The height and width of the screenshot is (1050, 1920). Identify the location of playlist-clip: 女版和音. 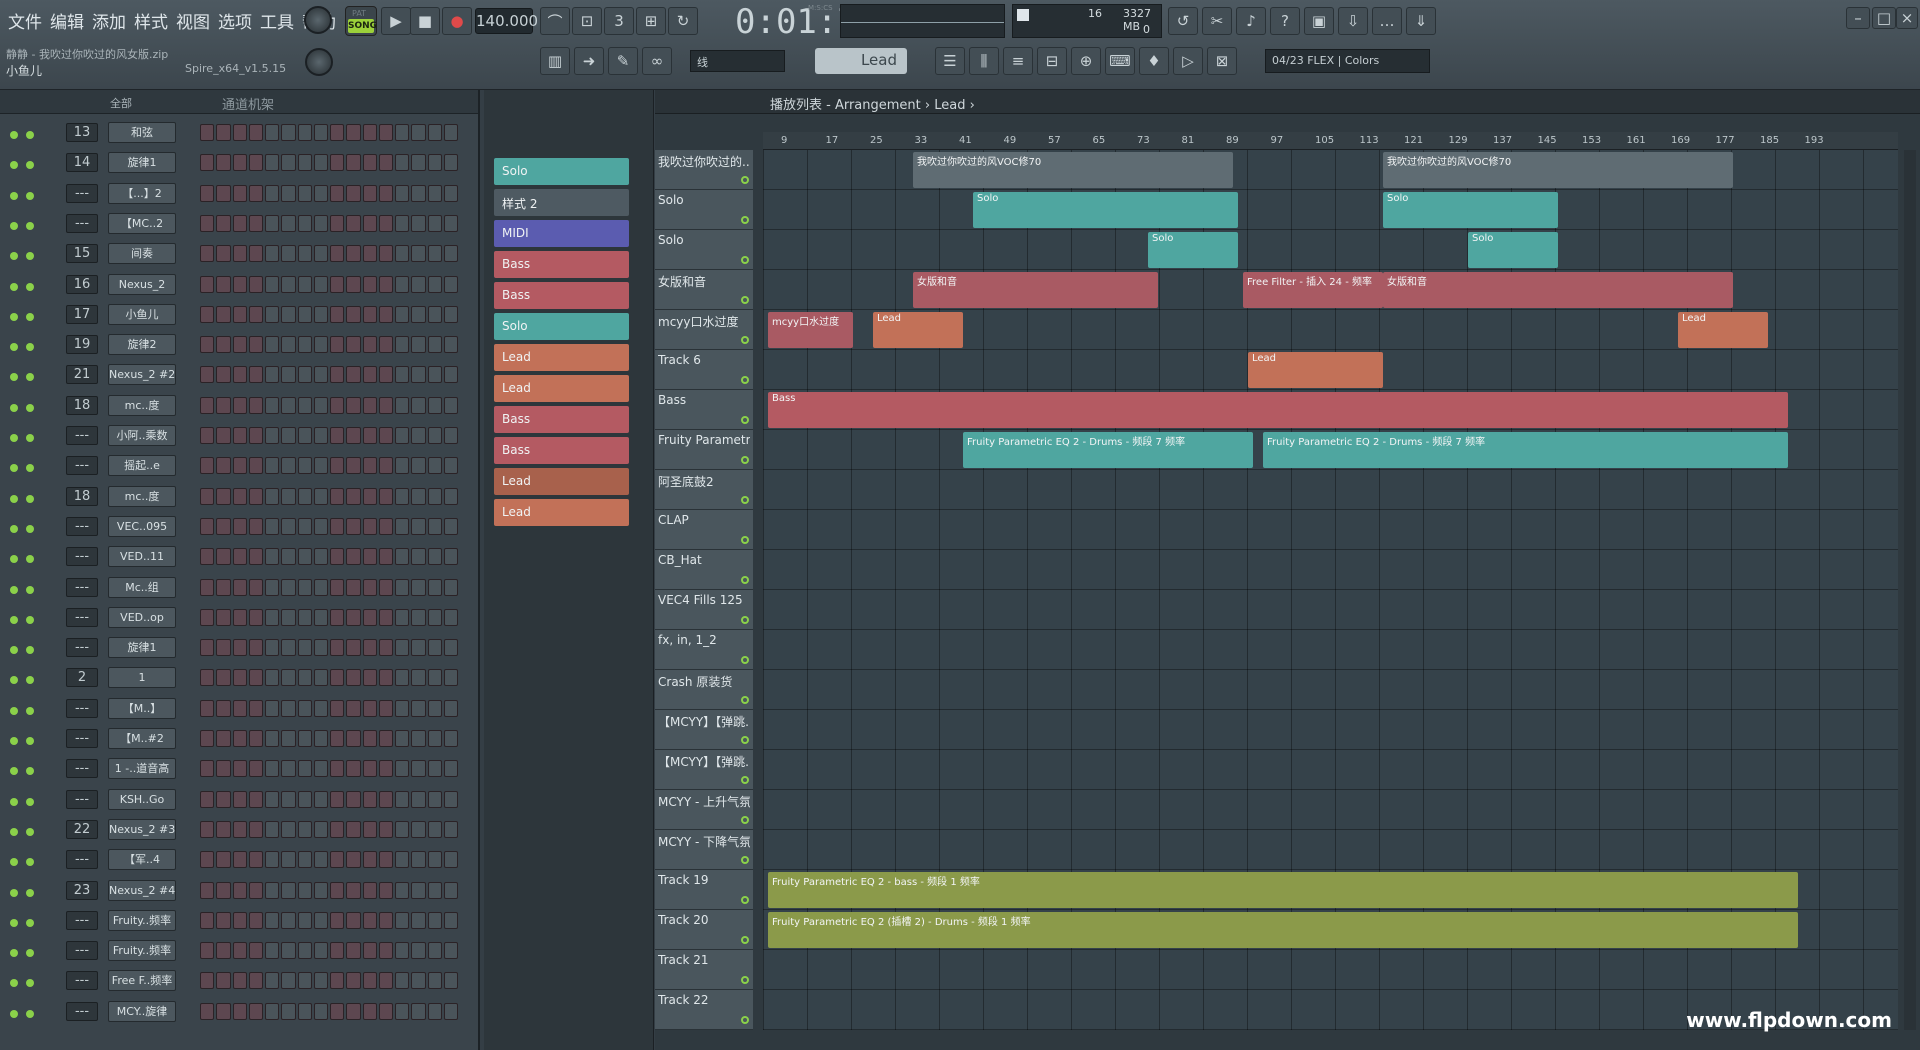
(1035, 290).